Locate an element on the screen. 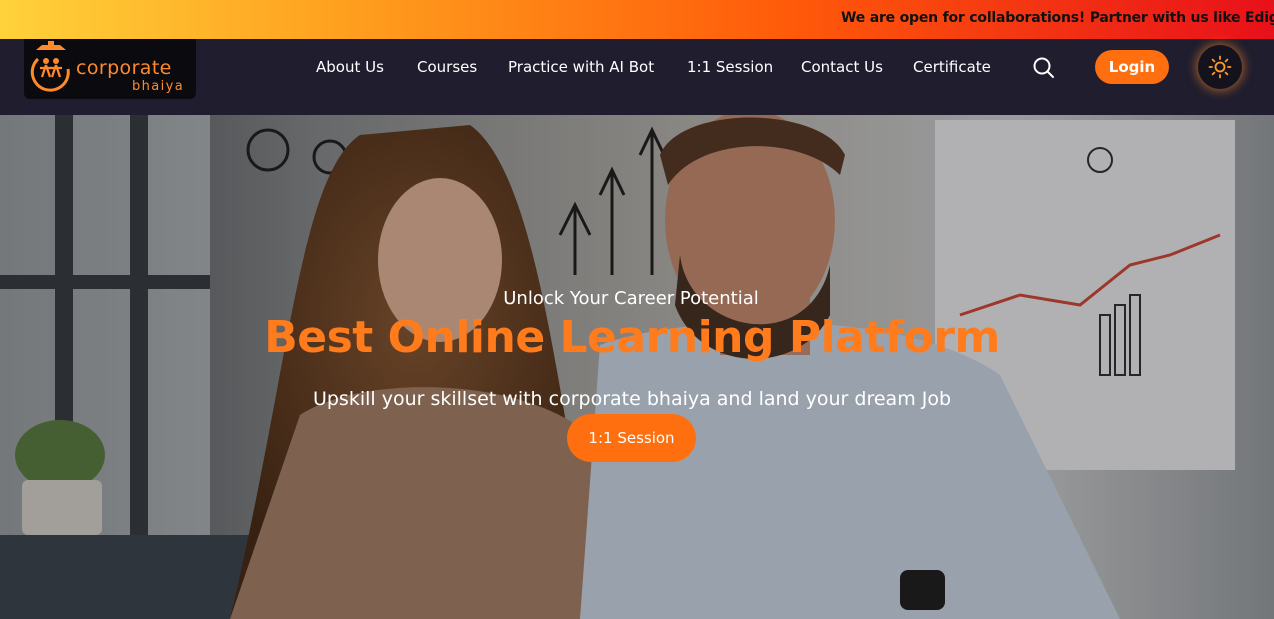 The height and width of the screenshot is (619, 1274). login-button: Login is located at coordinates (1132, 67).